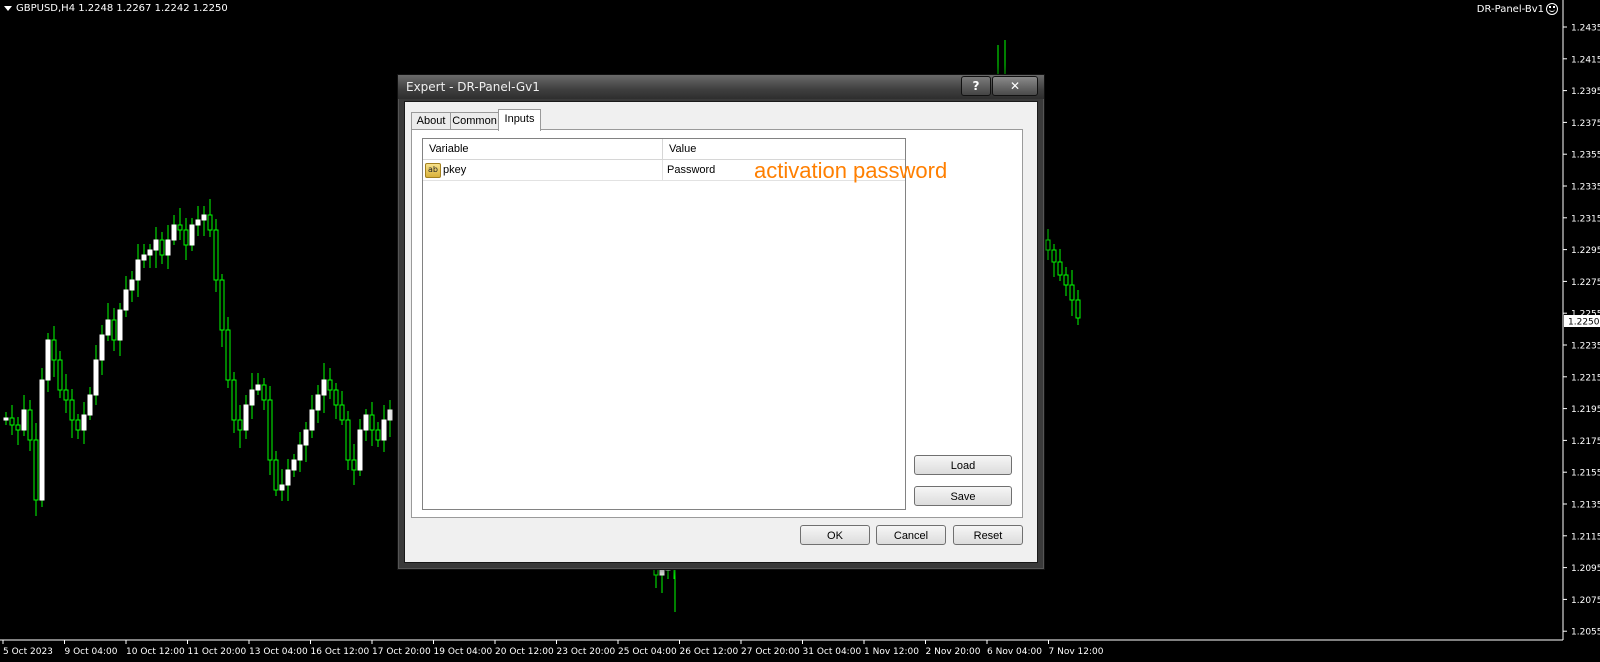 Image resolution: width=1600 pixels, height=662 pixels. What do you see at coordinates (278, 652) in the screenshot?
I see `time-label: 13 Oct 04:00` at bounding box center [278, 652].